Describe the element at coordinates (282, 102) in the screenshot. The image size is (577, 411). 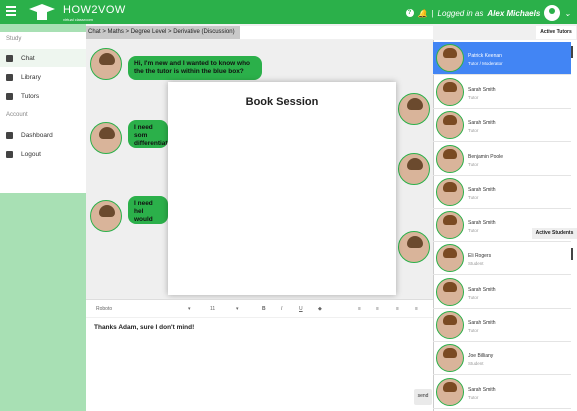
I see `modal-title: Book Session` at that location.